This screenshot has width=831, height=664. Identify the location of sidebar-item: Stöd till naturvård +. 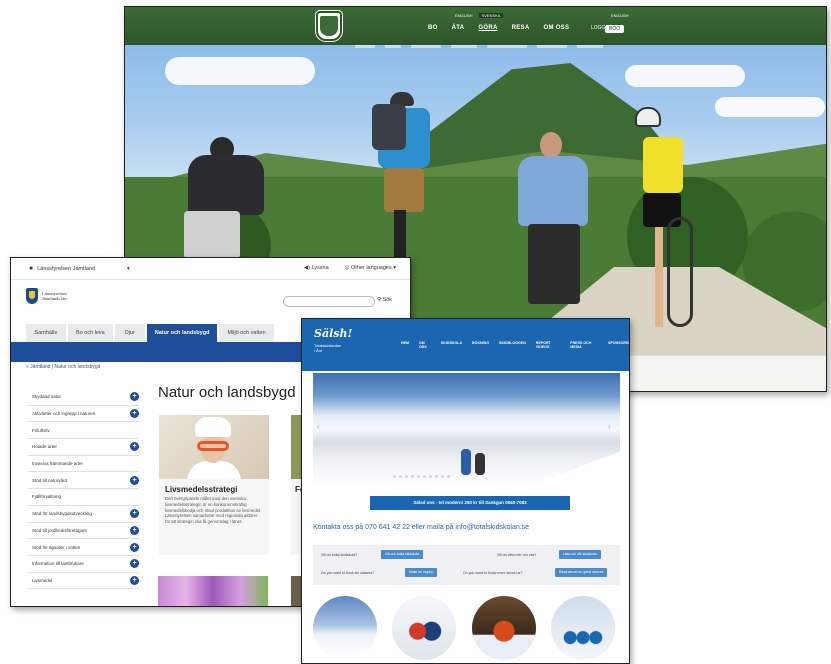
(83, 481).